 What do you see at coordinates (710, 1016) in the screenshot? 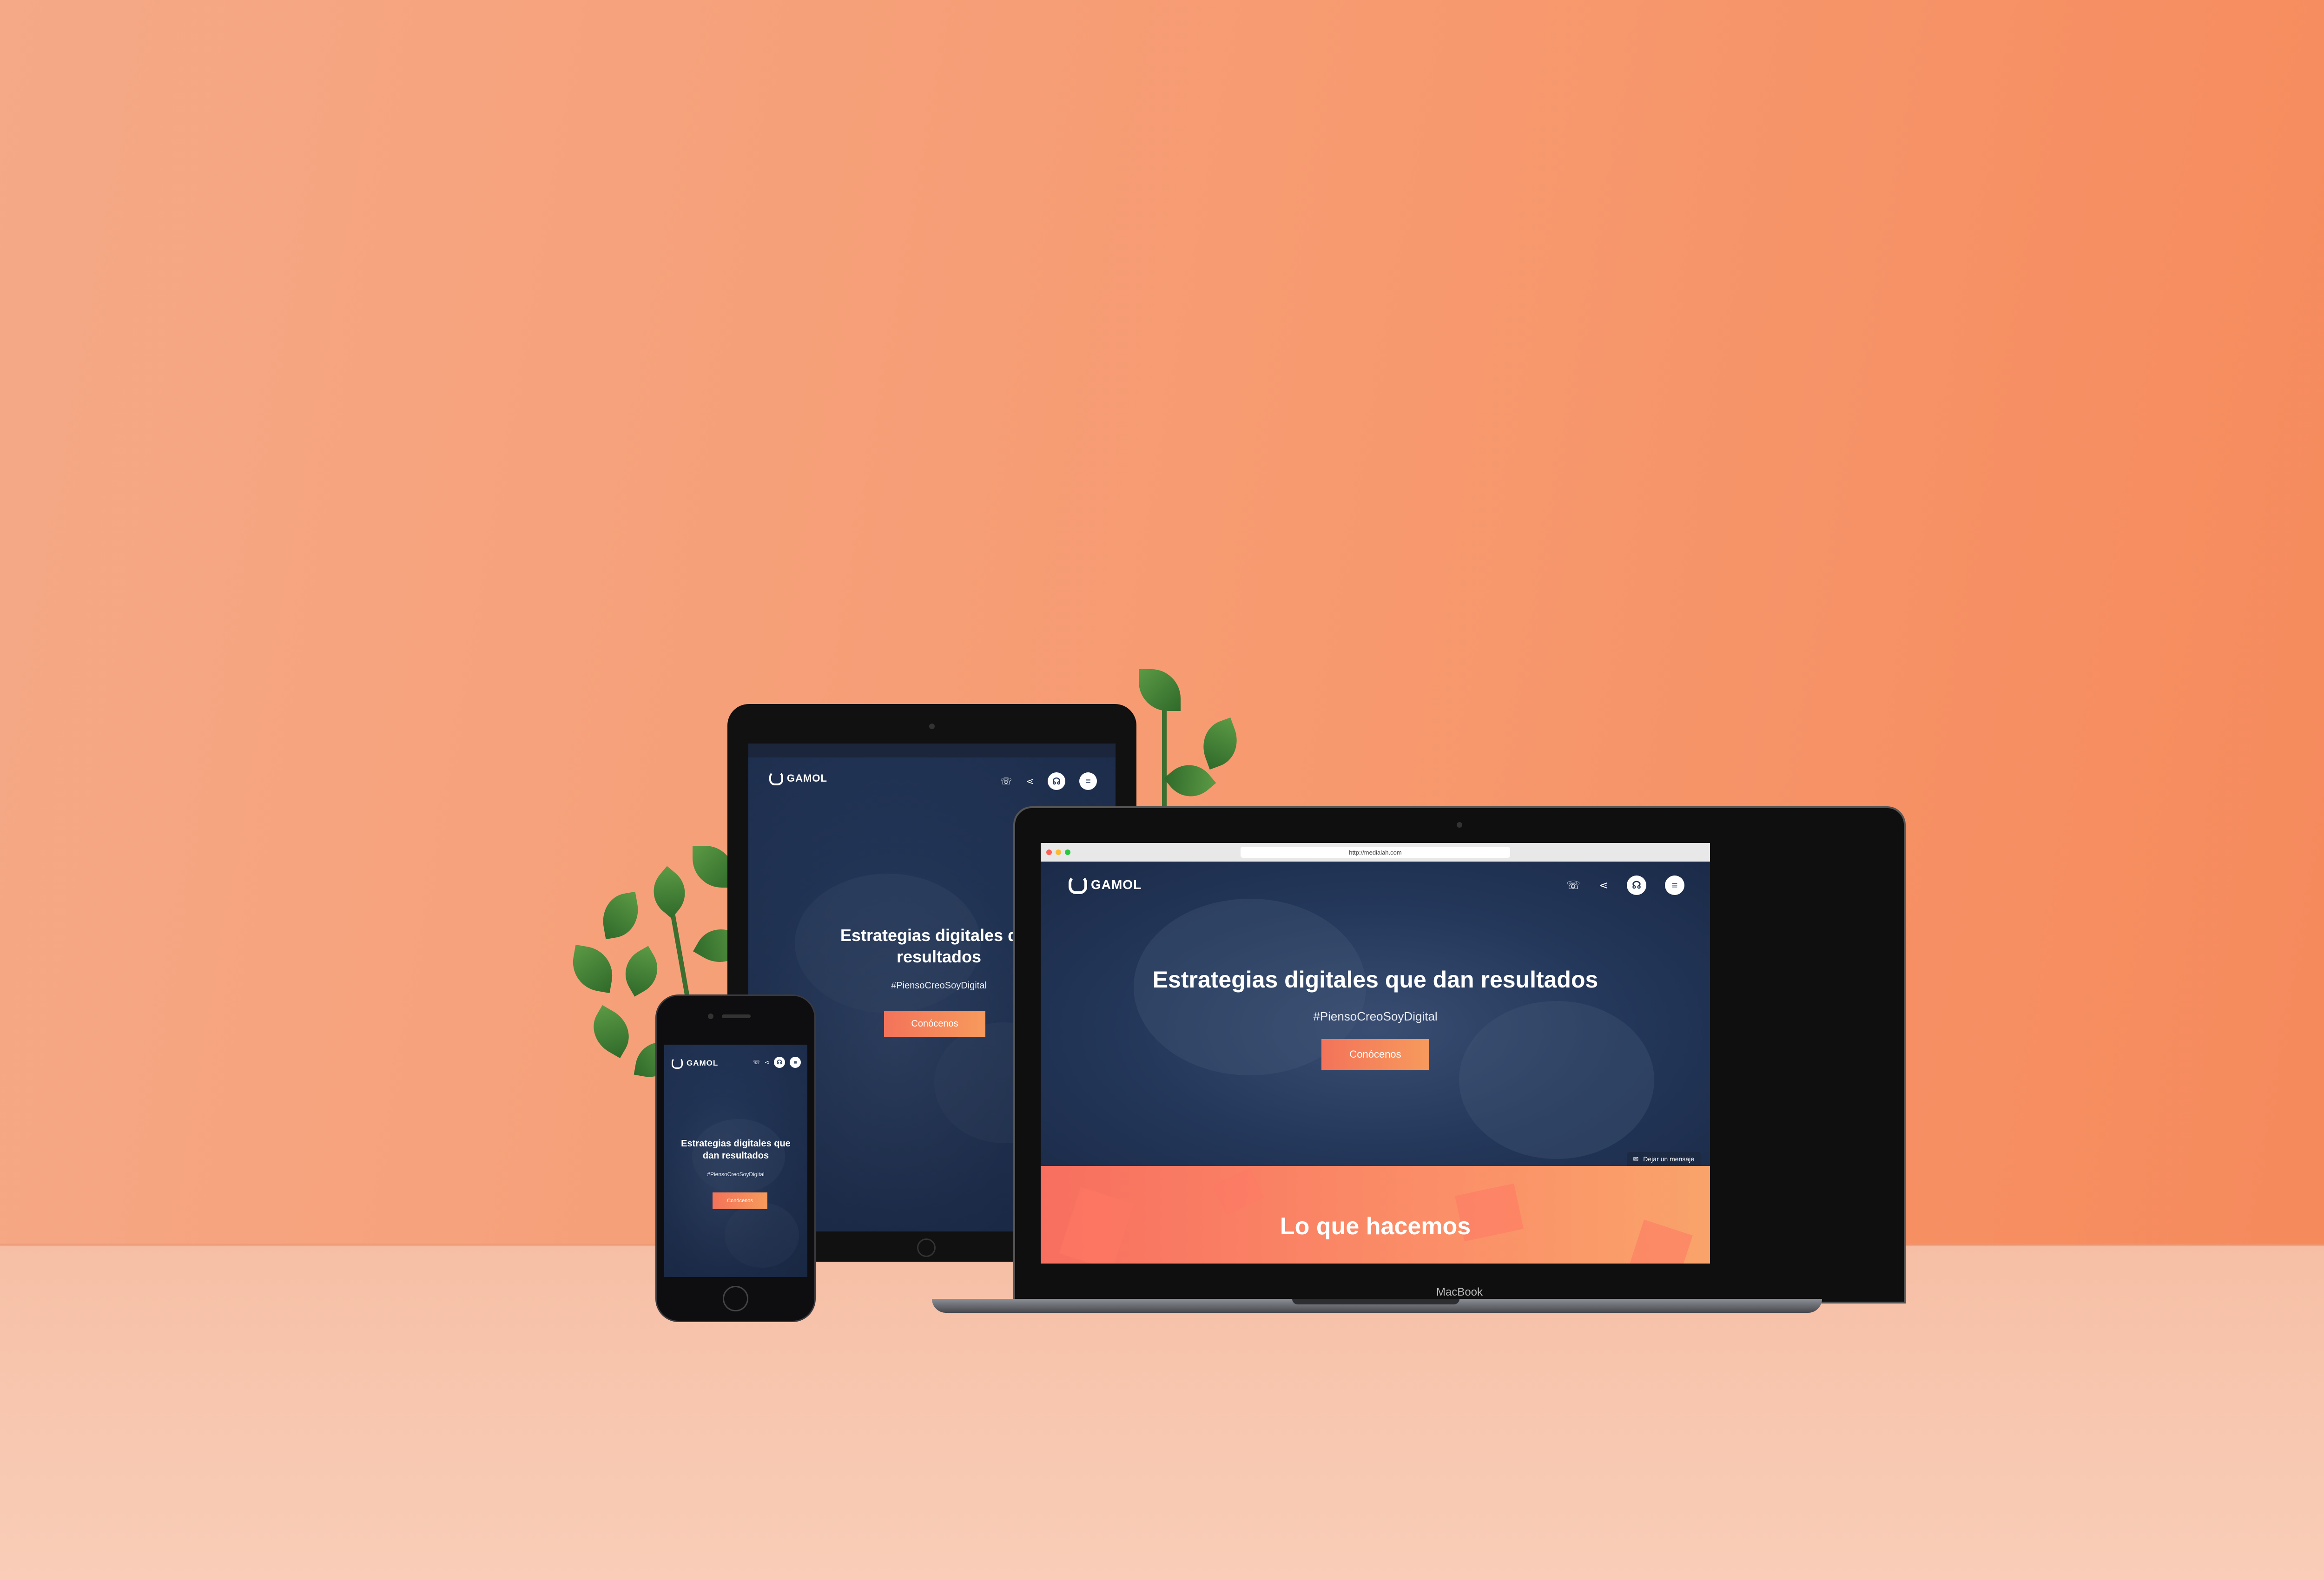
I see `phone-camera` at bounding box center [710, 1016].